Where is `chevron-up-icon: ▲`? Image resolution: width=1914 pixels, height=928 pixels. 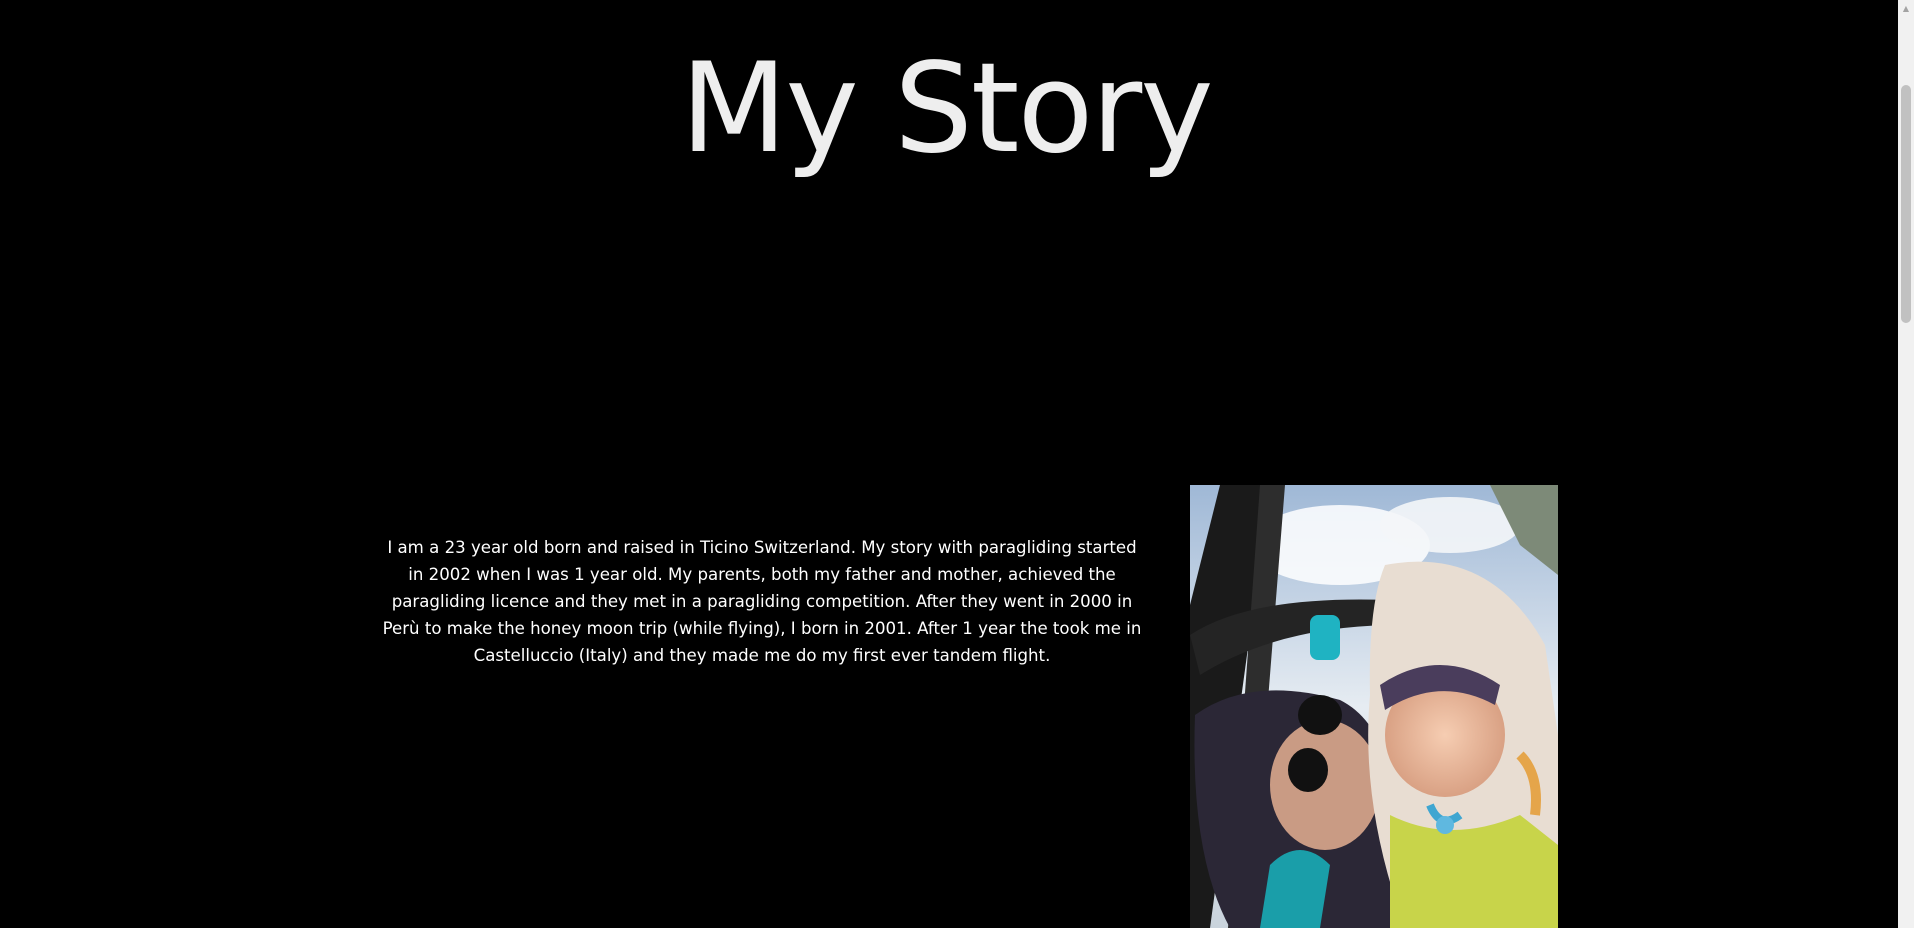
chevron-up-icon: ▲ is located at coordinates (1906, 8).